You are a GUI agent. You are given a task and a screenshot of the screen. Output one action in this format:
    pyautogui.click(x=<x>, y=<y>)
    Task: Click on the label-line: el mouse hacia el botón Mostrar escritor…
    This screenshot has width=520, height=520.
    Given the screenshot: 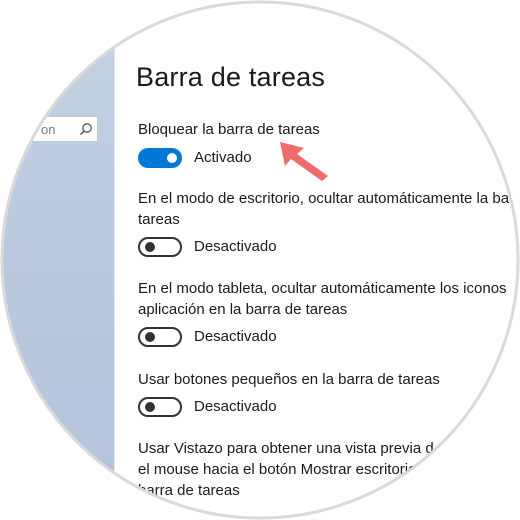 What is the action you would take?
    pyautogui.click(x=277, y=469)
    